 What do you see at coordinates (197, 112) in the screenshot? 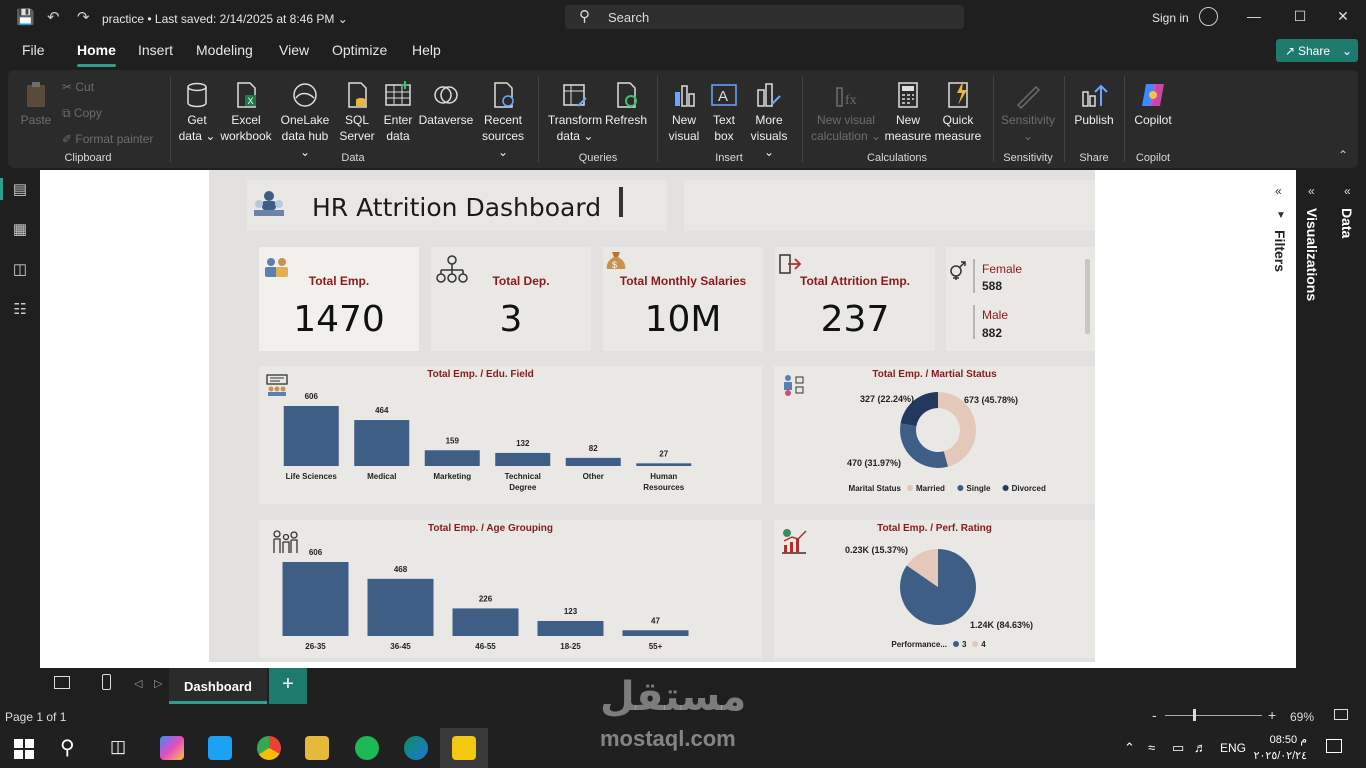
I see `get-data-button: Get data ⌄` at bounding box center [197, 112].